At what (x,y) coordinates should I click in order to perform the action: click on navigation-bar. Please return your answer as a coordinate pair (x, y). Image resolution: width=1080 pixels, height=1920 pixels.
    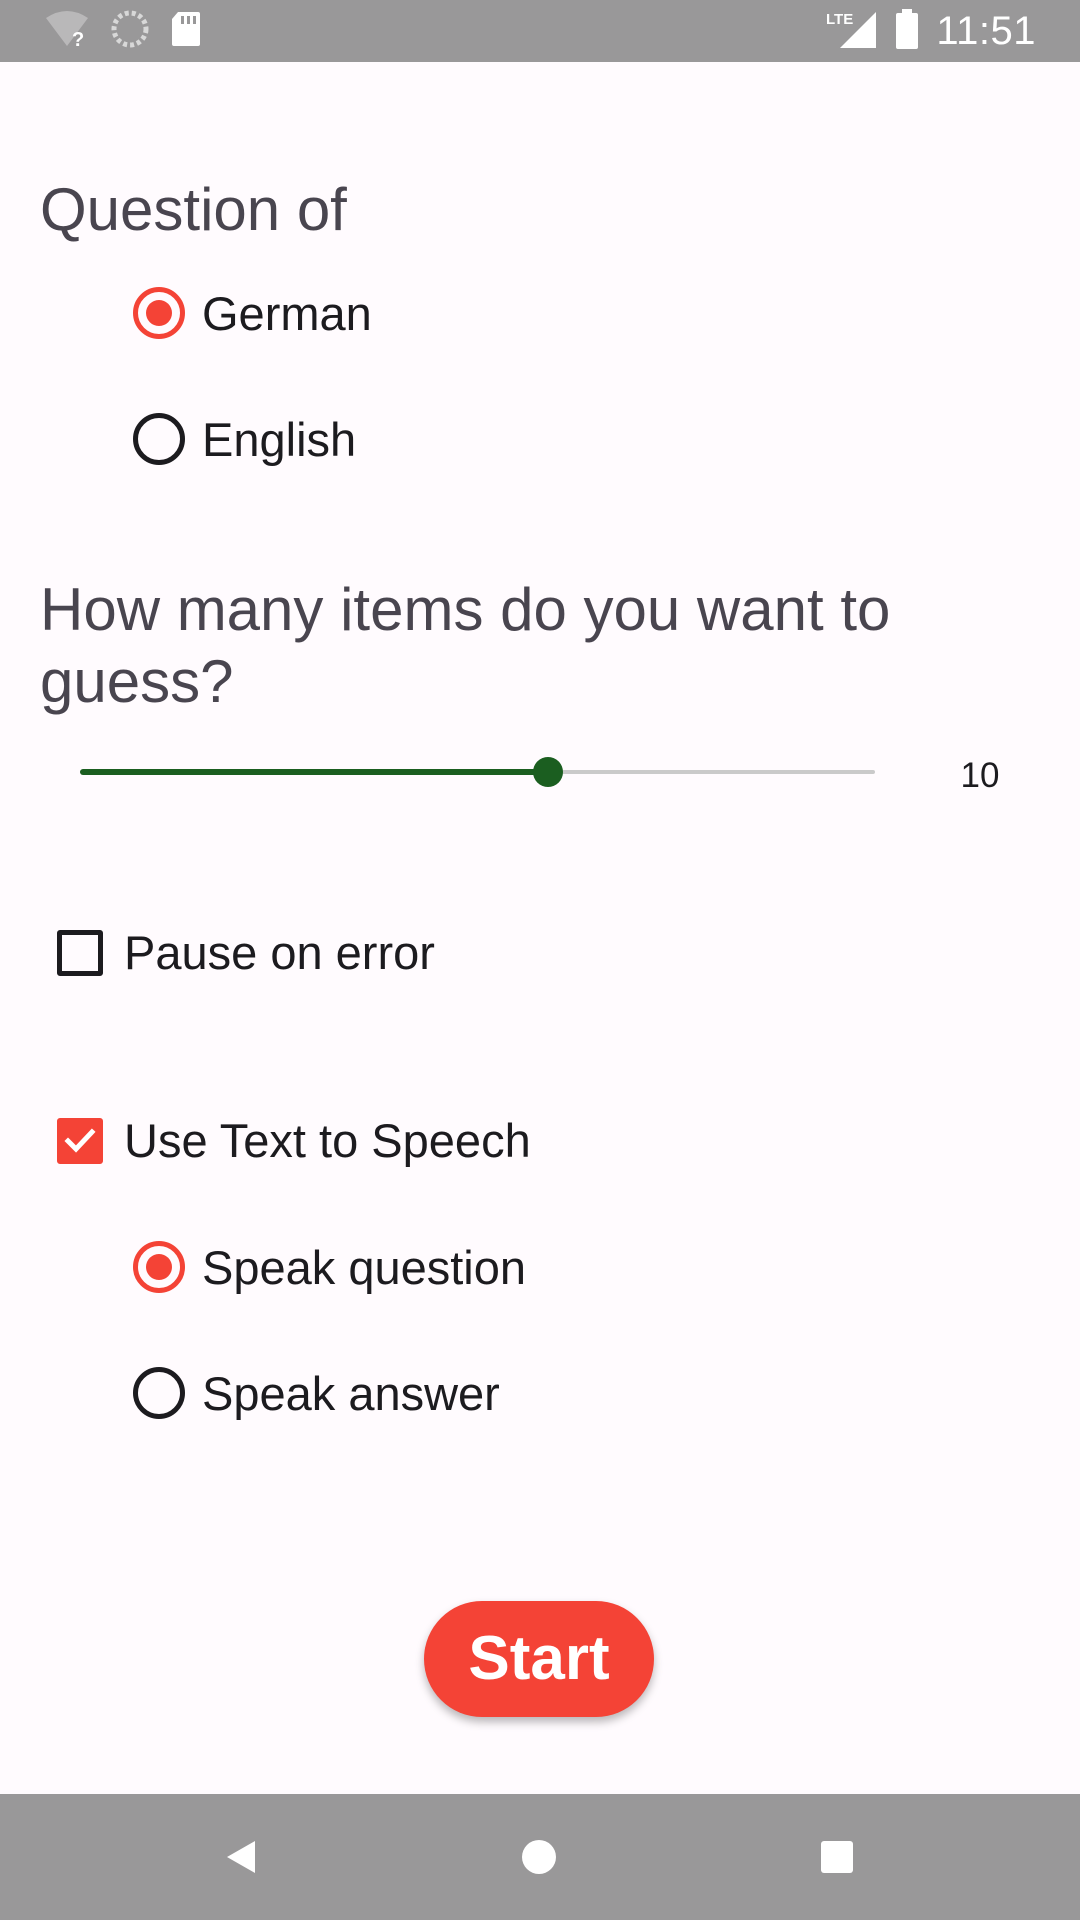
    Looking at the image, I should click on (540, 1857).